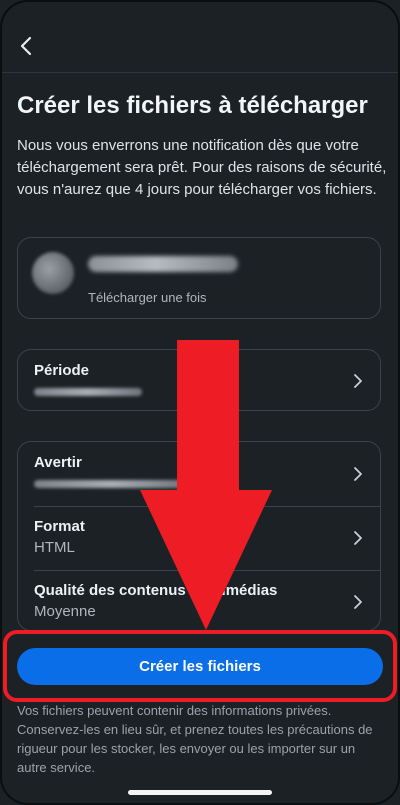 This screenshot has height=805, width=400. I want to click on chevron-left-icon, so click(26, 46).